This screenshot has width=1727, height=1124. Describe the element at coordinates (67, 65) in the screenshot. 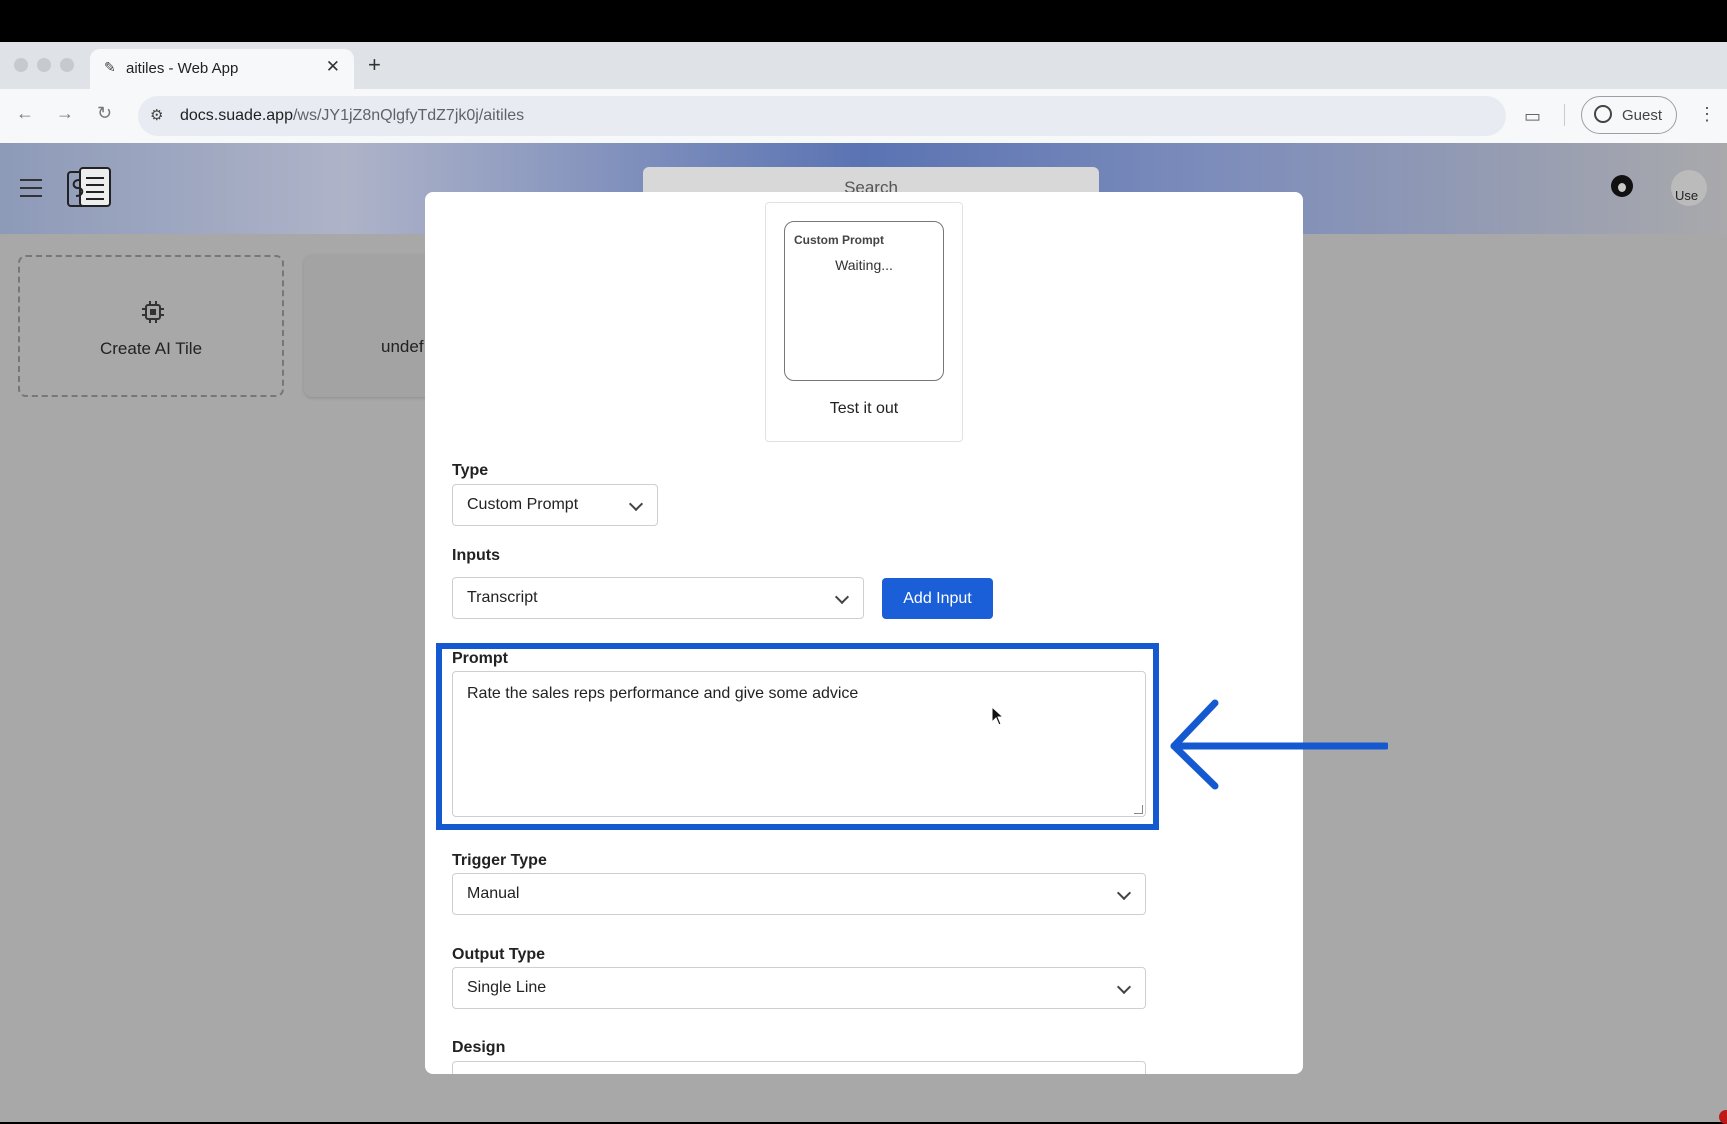

I see `window-maximize-button` at that location.